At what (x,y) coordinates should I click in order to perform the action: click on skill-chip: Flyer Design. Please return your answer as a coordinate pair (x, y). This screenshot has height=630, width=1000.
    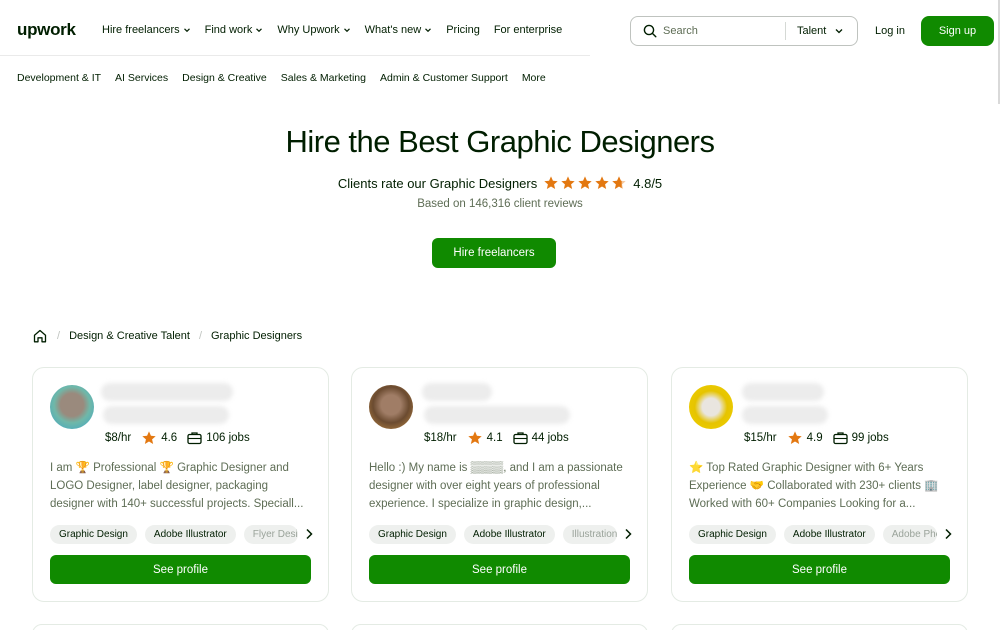
    Looking at the image, I should click on (270, 534).